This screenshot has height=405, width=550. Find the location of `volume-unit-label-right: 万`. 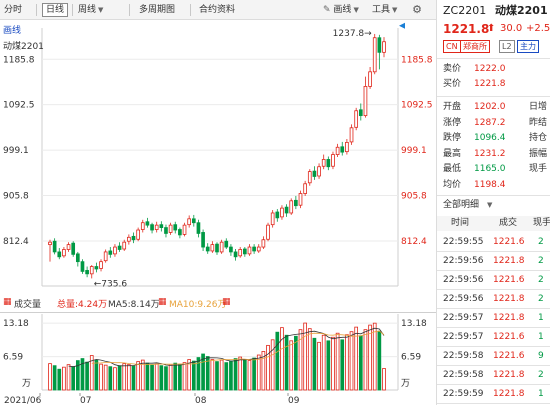

volume-unit-label-right: 万 is located at coordinates (405, 384).